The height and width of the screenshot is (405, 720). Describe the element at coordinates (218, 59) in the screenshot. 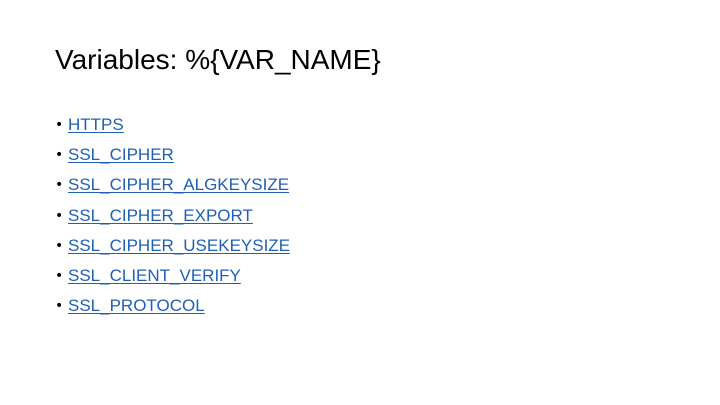

I see `slide-title: Variables: %{VAR_NAME}` at that location.